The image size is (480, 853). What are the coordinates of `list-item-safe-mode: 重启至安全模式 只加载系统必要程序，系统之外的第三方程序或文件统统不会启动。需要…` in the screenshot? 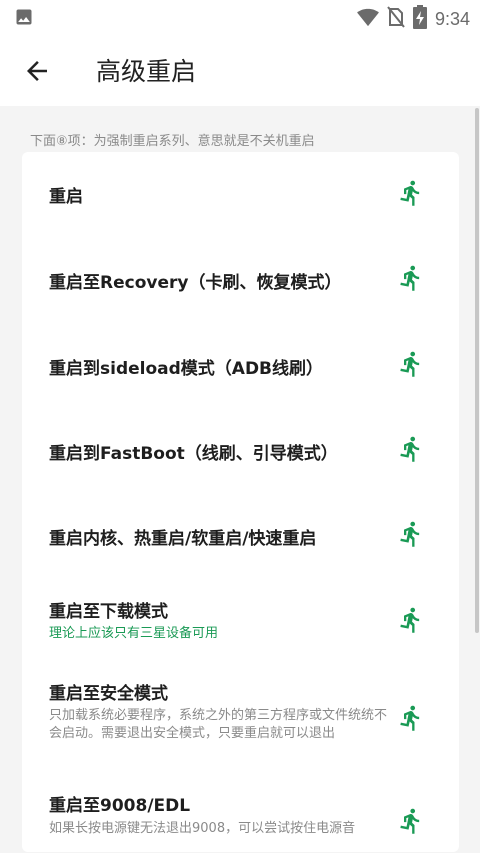 It's located at (240, 726).